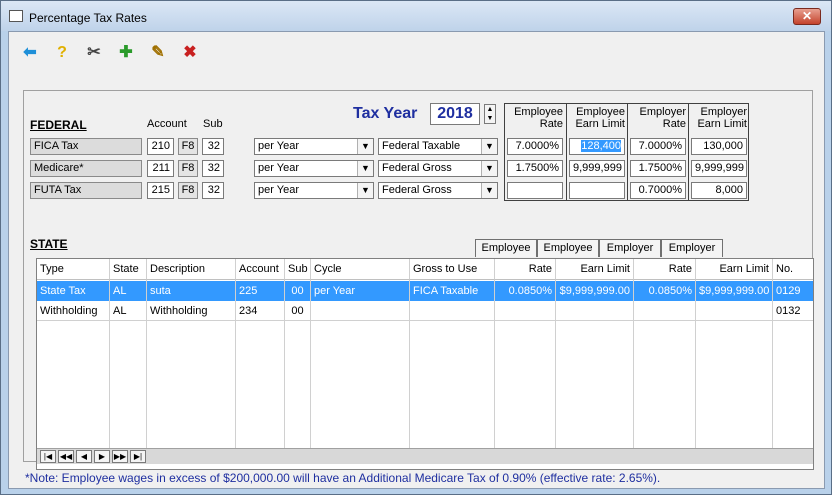 This screenshot has width=832, height=495. Describe the element at coordinates (138, 456) in the screenshot. I see `last-record-button: ▶|` at that location.